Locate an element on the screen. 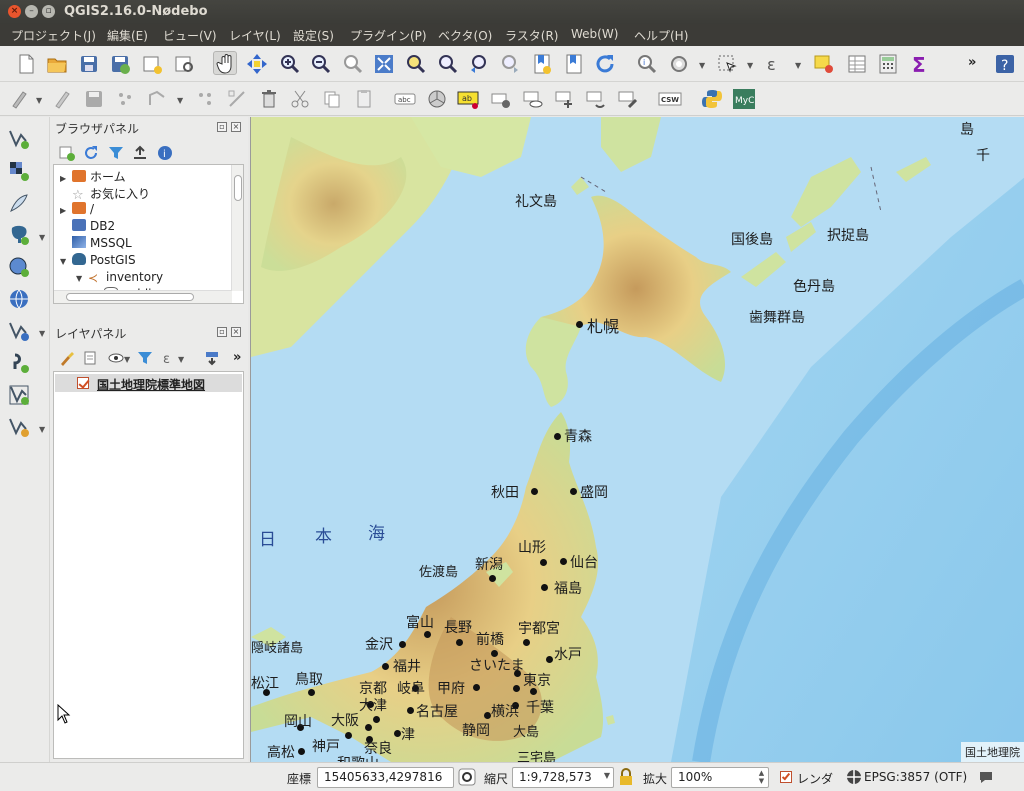 This screenshot has width=1024, height=791. expand-all-icon is located at coordinates (212, 358).